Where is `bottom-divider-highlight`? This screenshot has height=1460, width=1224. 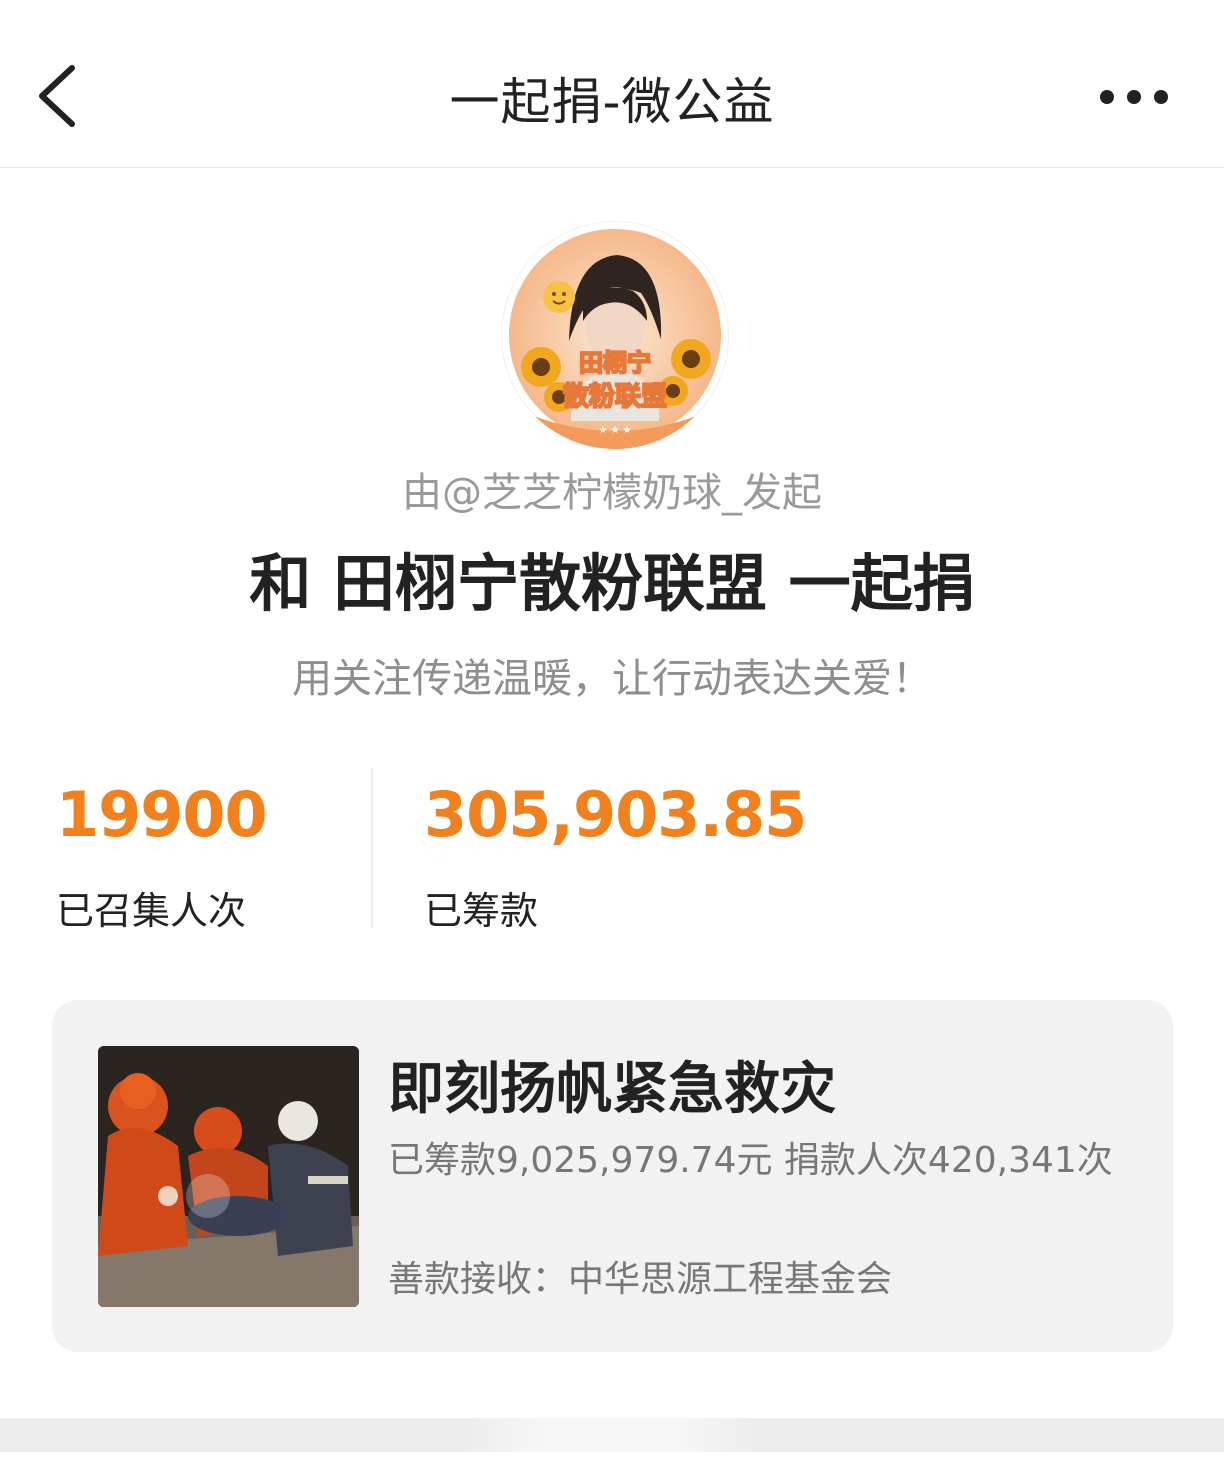
bottom-divider-highlight is located at coordinates (610, 1435).